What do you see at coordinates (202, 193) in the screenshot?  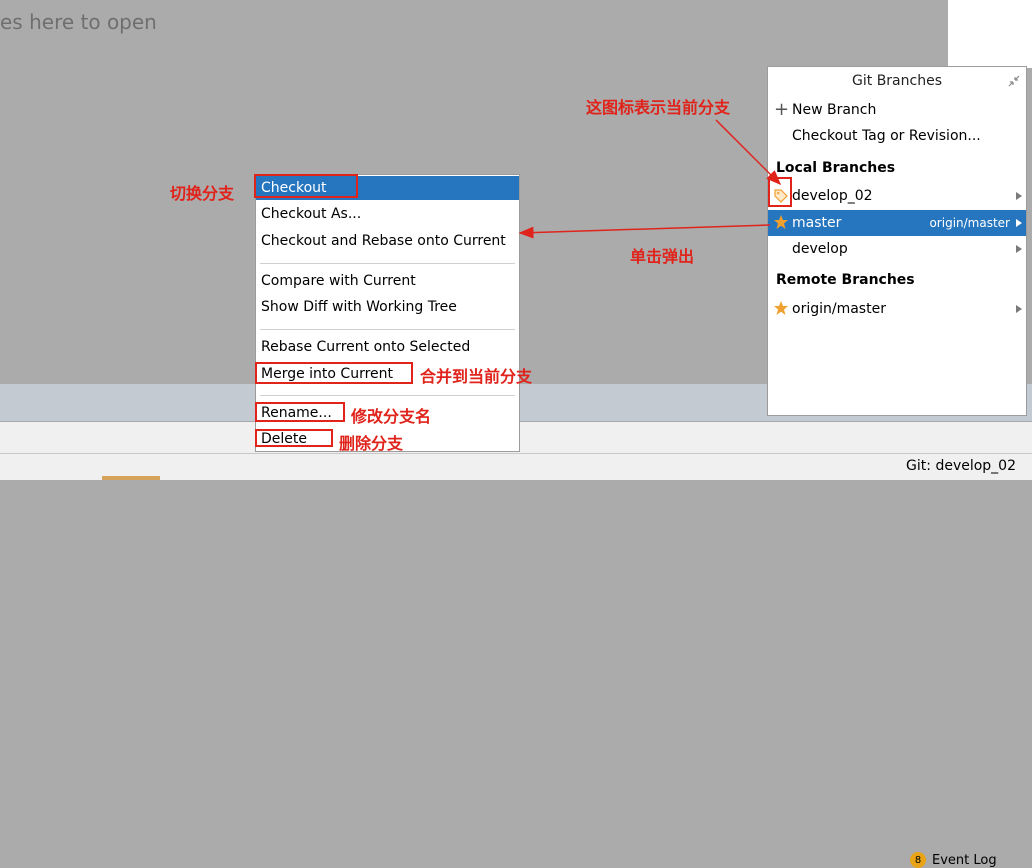 I see `annotation-switch-branch: 切换分支` at bounding box center [202, 193].